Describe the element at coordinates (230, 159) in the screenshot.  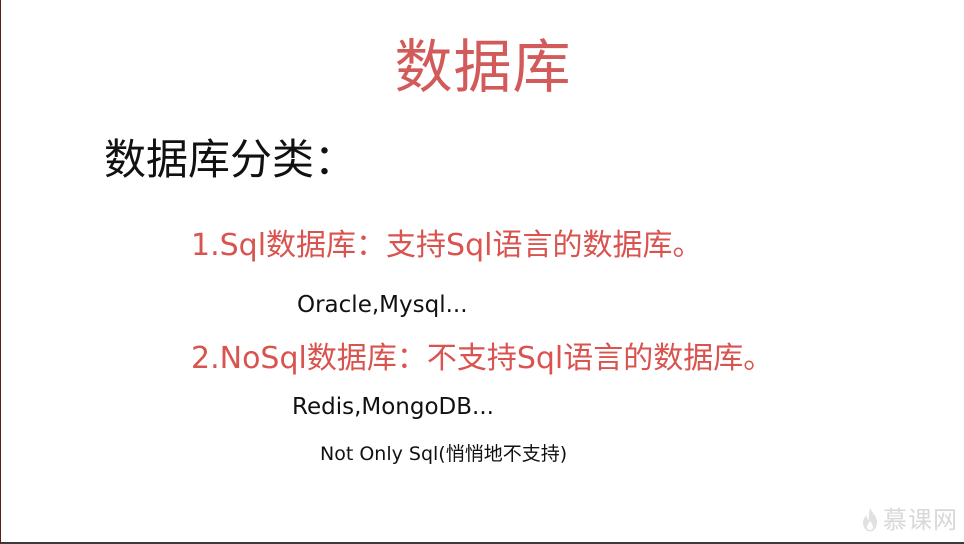
I see `slide-subtitle: 数据库分类：` at that location.